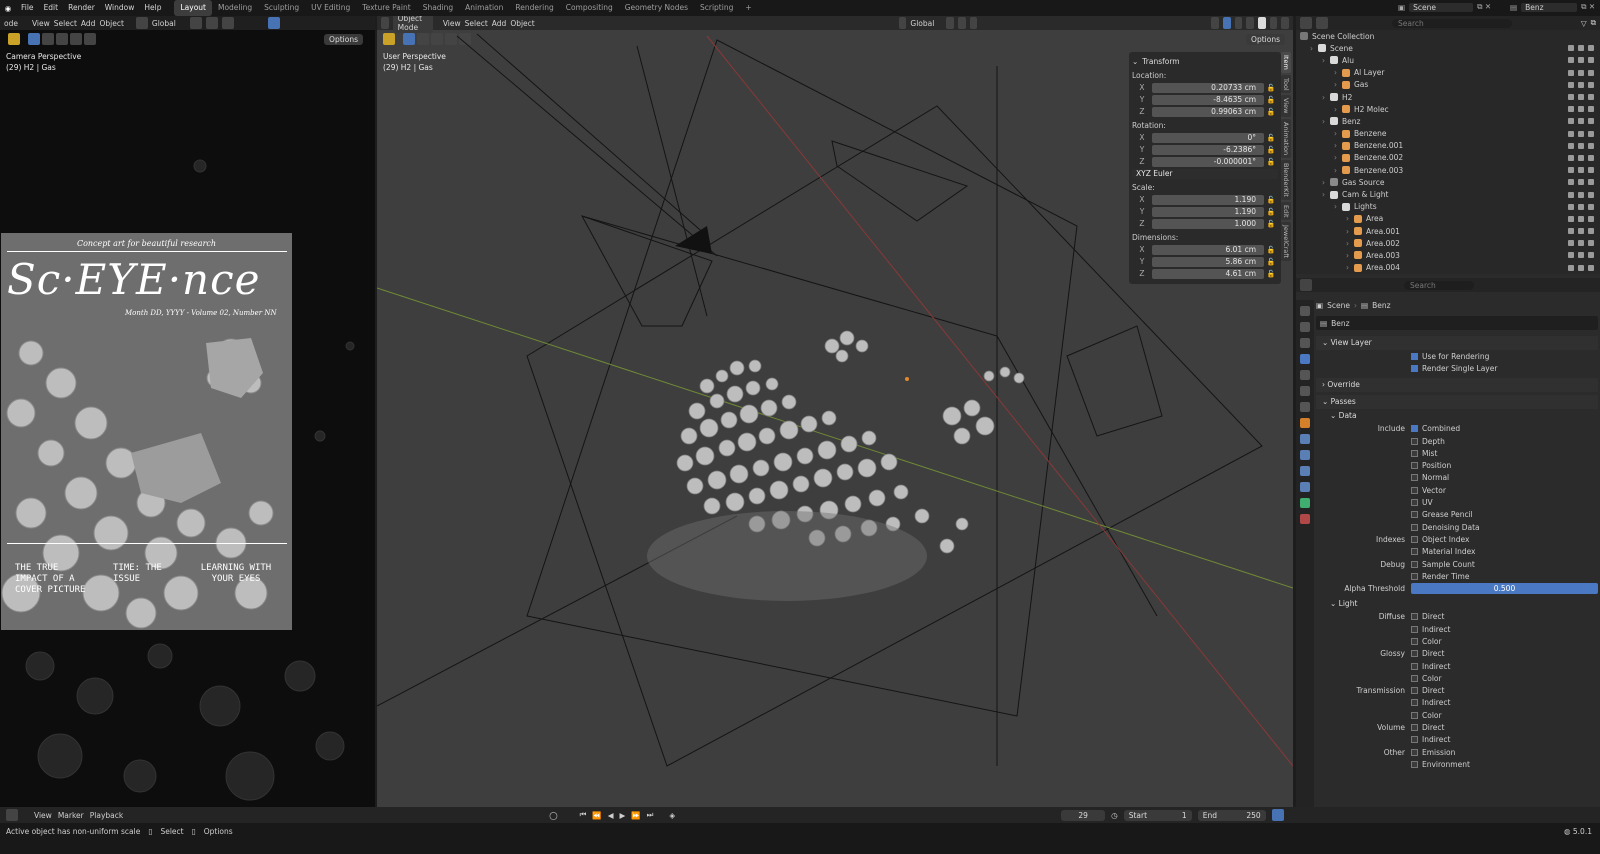 This screenshot has height=854, width=1600. I want to click on timeline-menu-playback: Playback, so click(106, 815).